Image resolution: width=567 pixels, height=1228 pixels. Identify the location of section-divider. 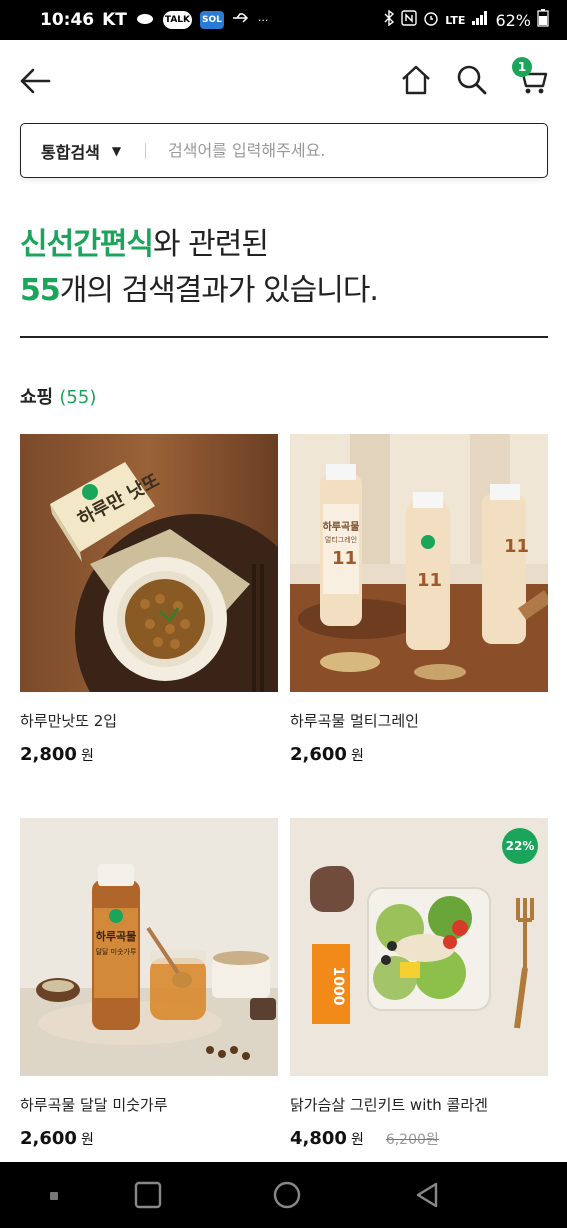
(284, 337).